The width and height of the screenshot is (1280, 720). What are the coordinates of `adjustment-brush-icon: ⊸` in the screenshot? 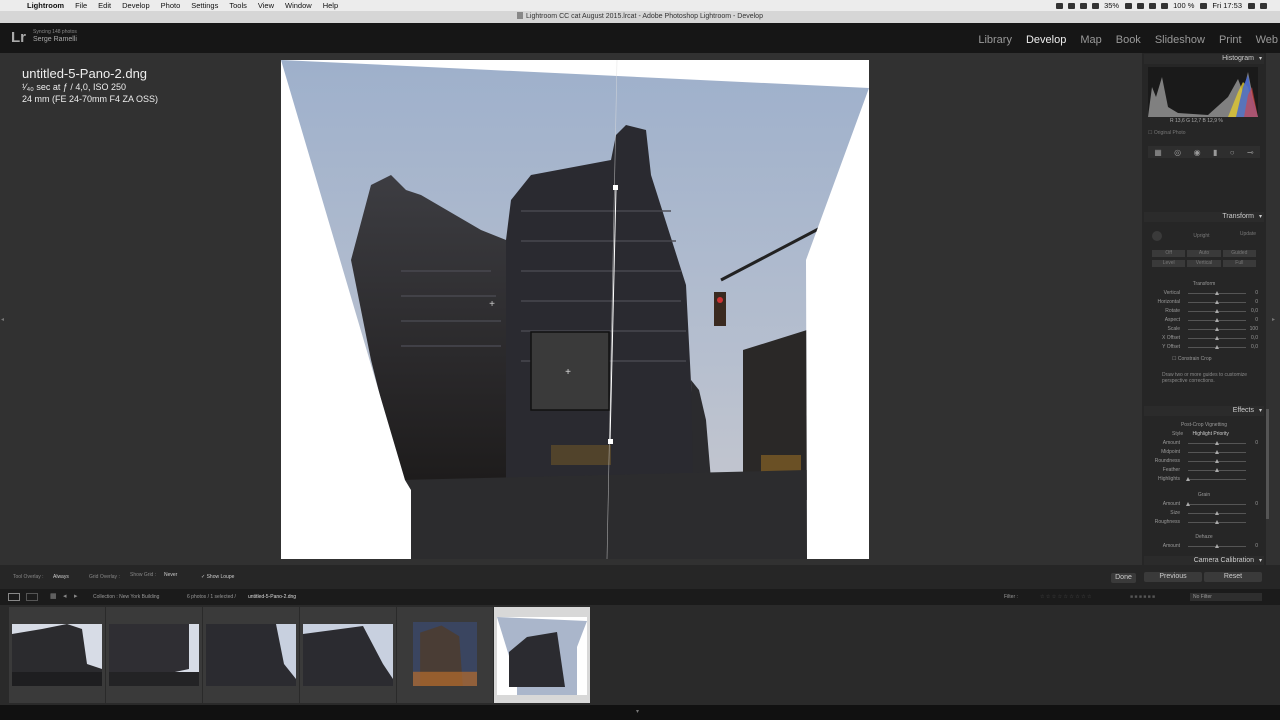 It's located at (1250, 152).